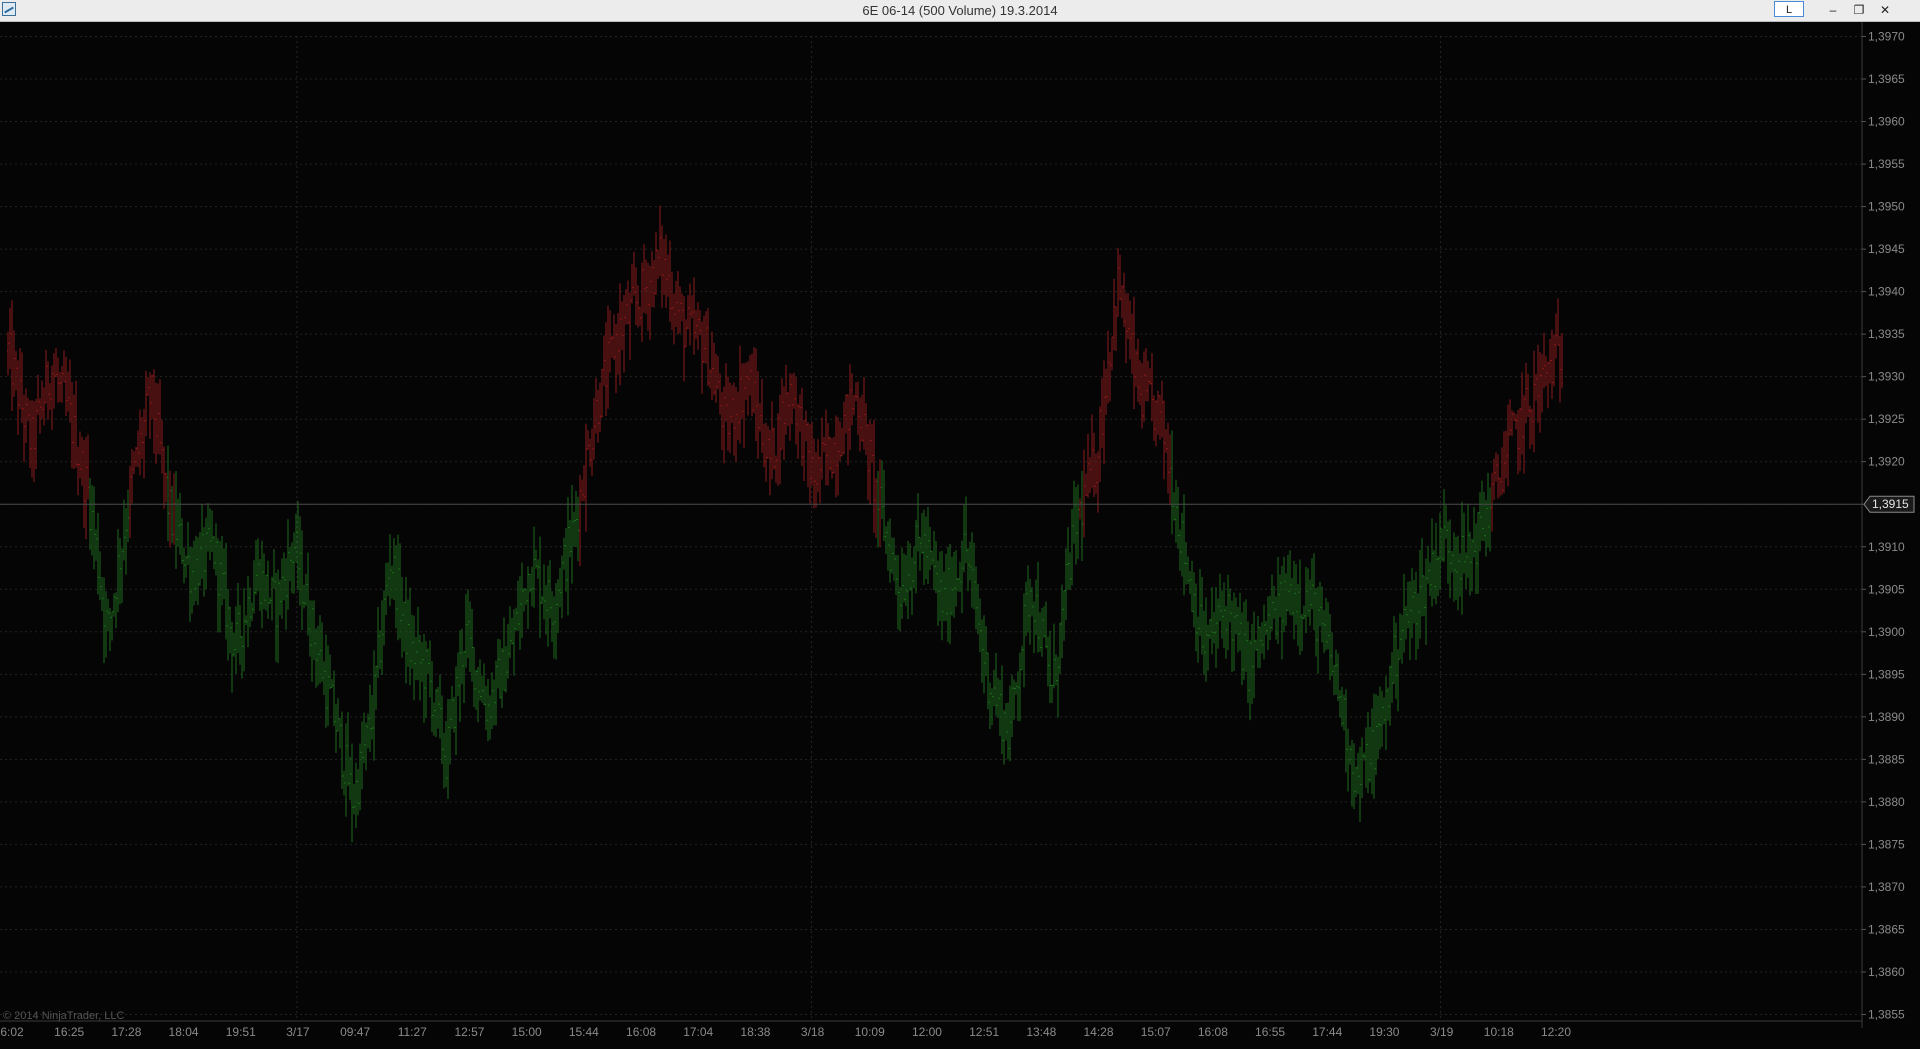  Describe the element at coordinates (12, 1032) in the screenshot. I see `time-tick-label: 6:02` at that location.